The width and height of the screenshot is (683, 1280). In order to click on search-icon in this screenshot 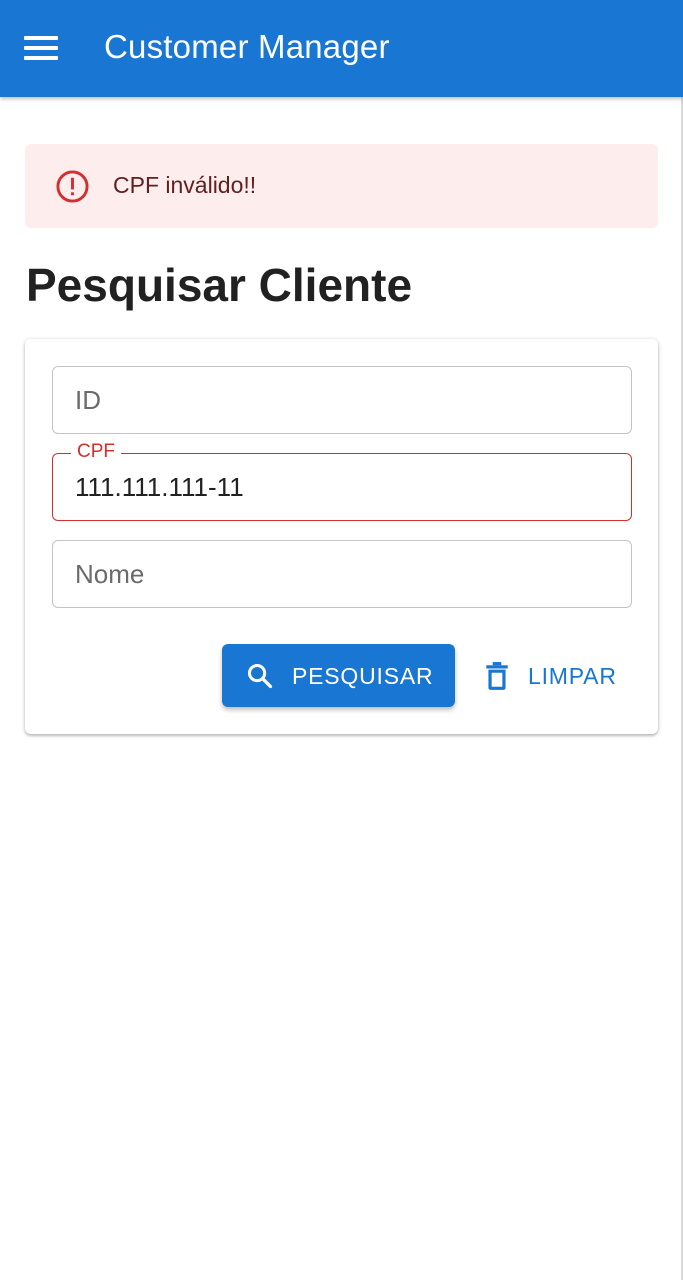, I will do `click(260, 676)`.